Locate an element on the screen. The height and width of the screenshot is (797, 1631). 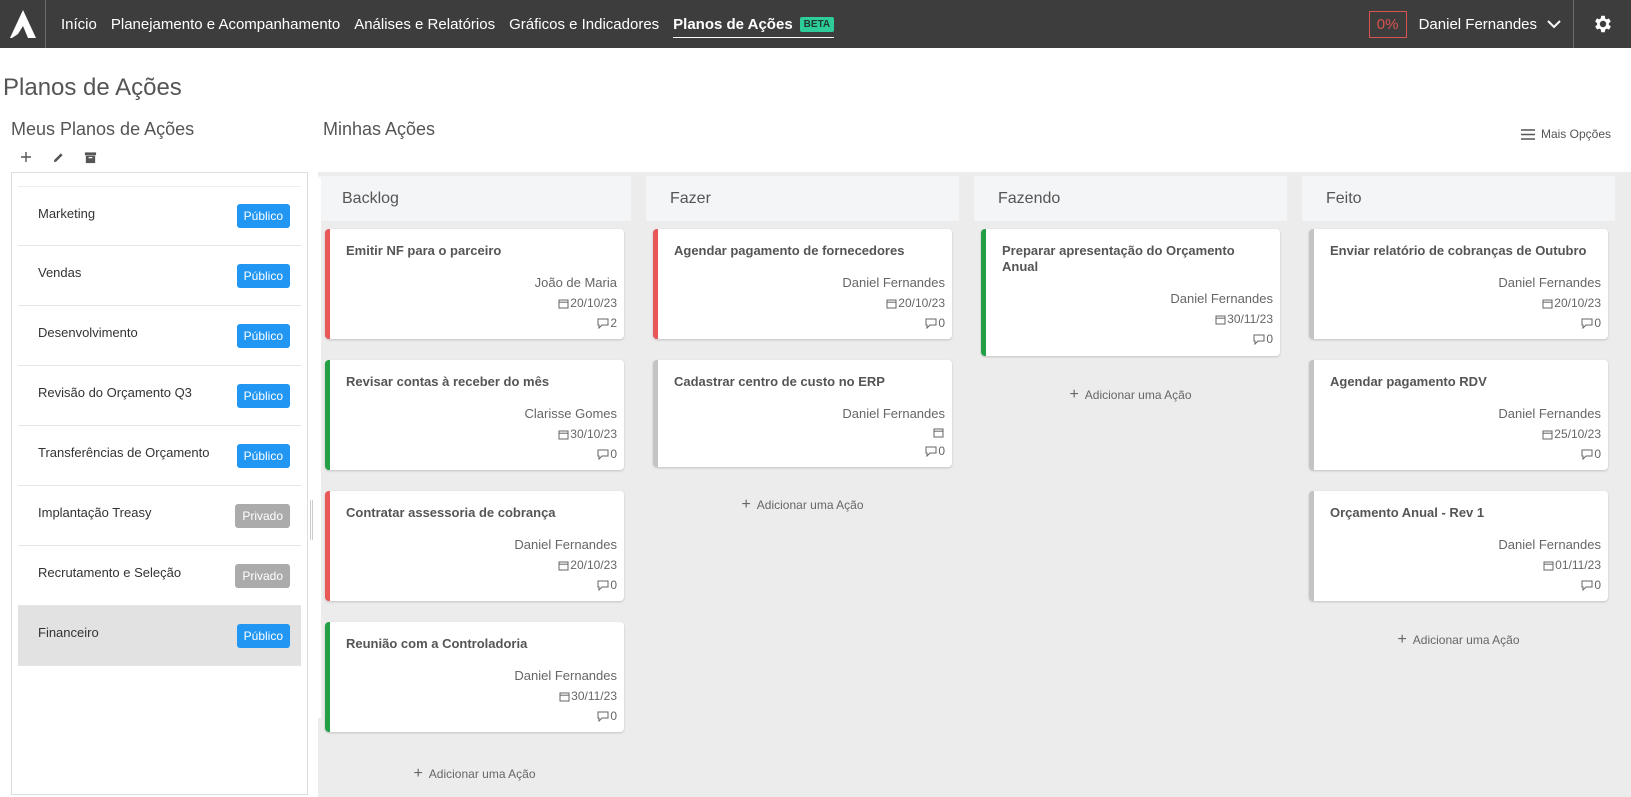
plan-item-desenvolvimento: Desenvolvimento Público is located at coordinates (159, 336).